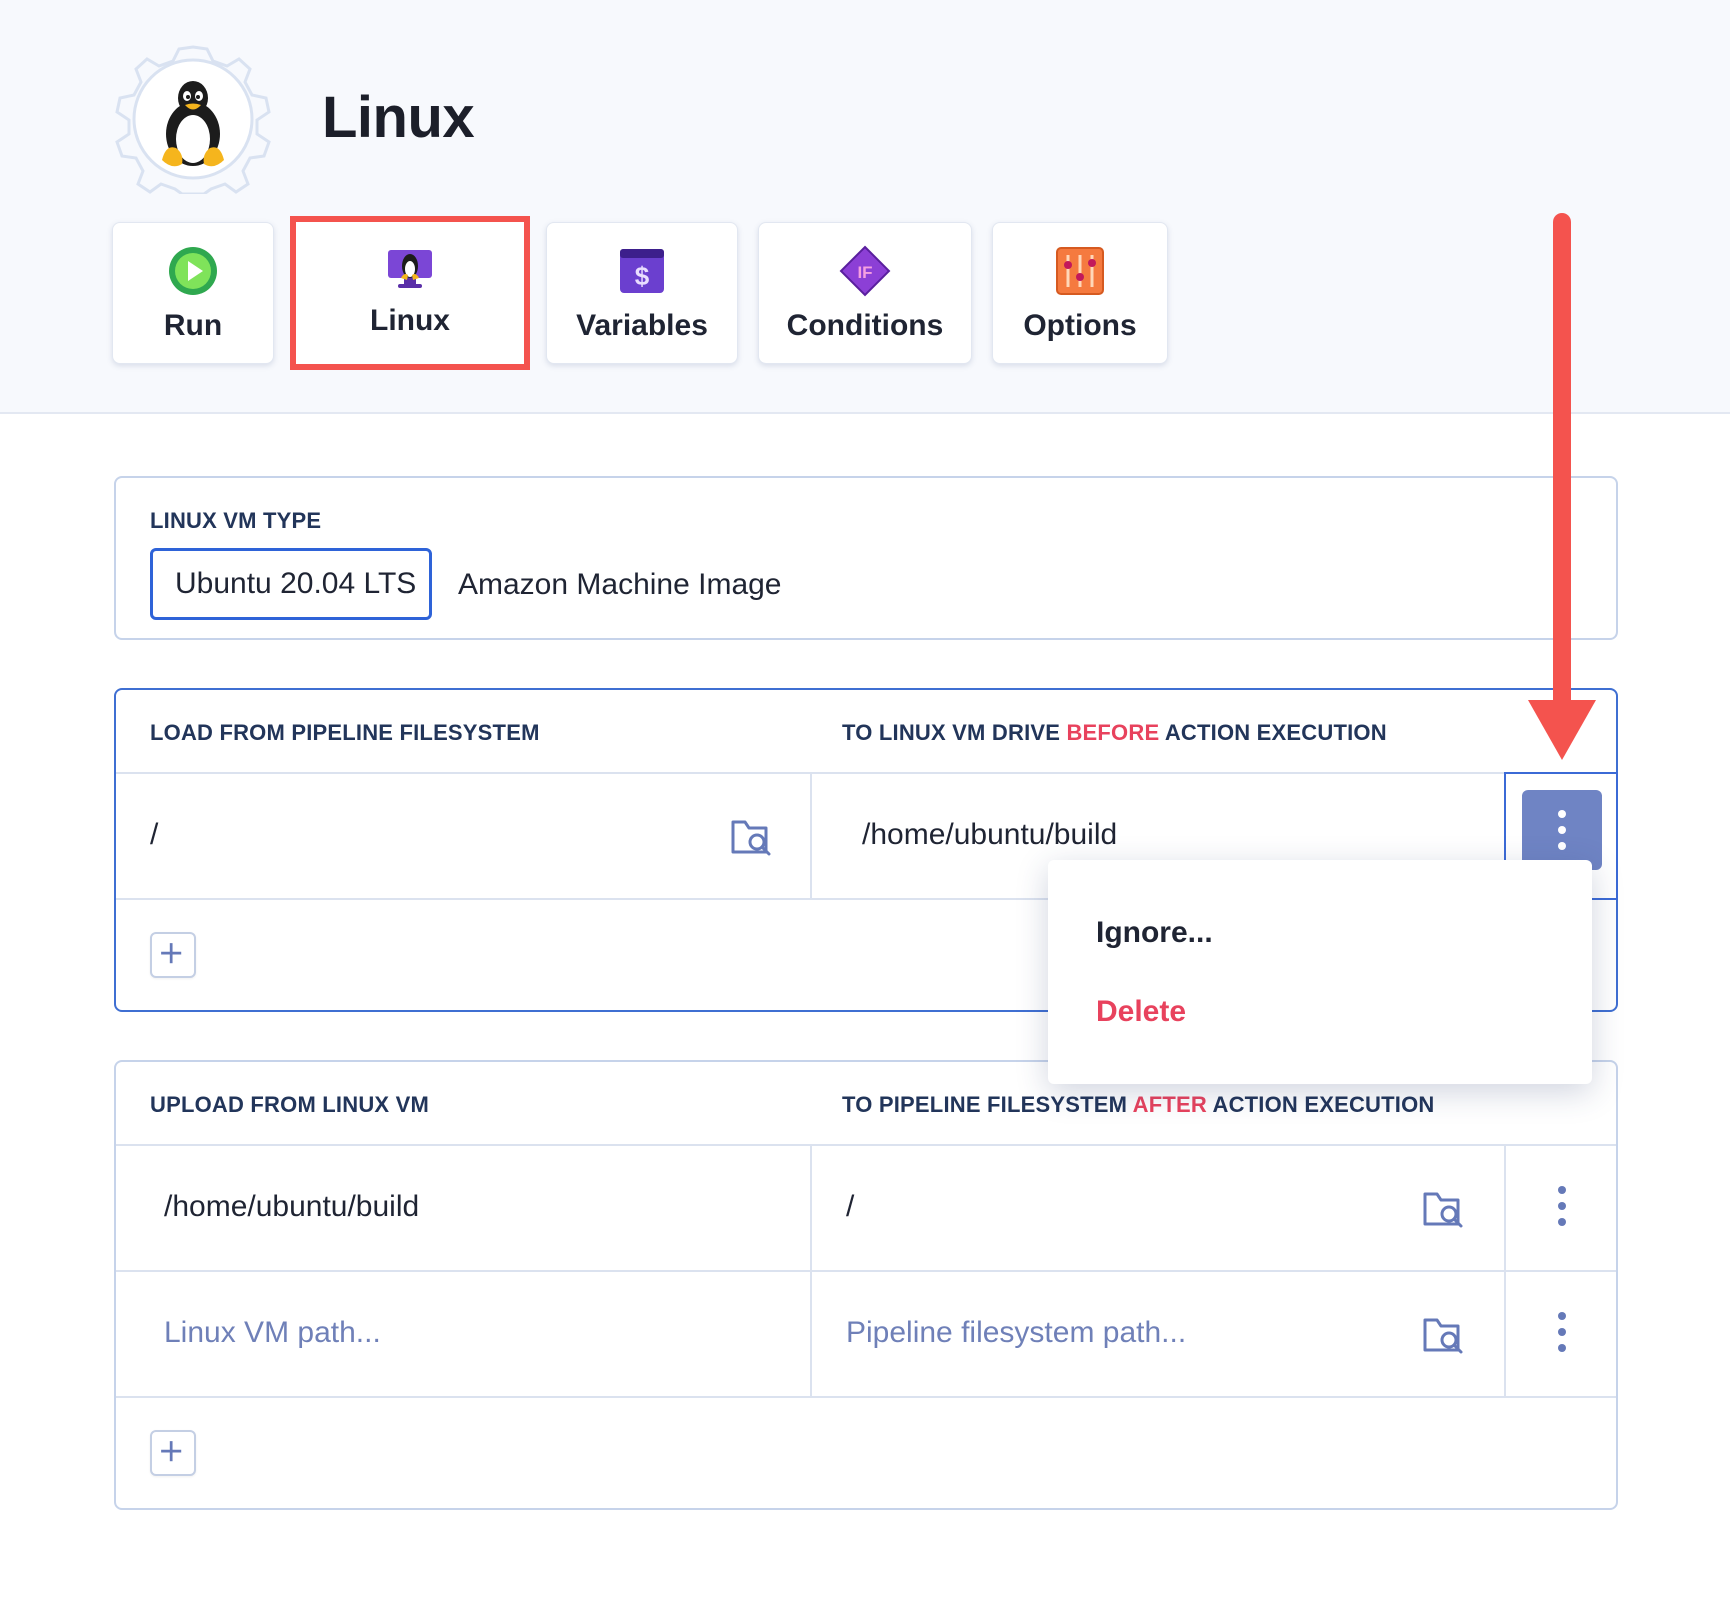 This screenshot has height=1603, width=1730. What do you see at coordinates (1320, 972) in the screenshot?
I see `row-context-menu: Ignore... Delete` at bounding box center [1320, 972].